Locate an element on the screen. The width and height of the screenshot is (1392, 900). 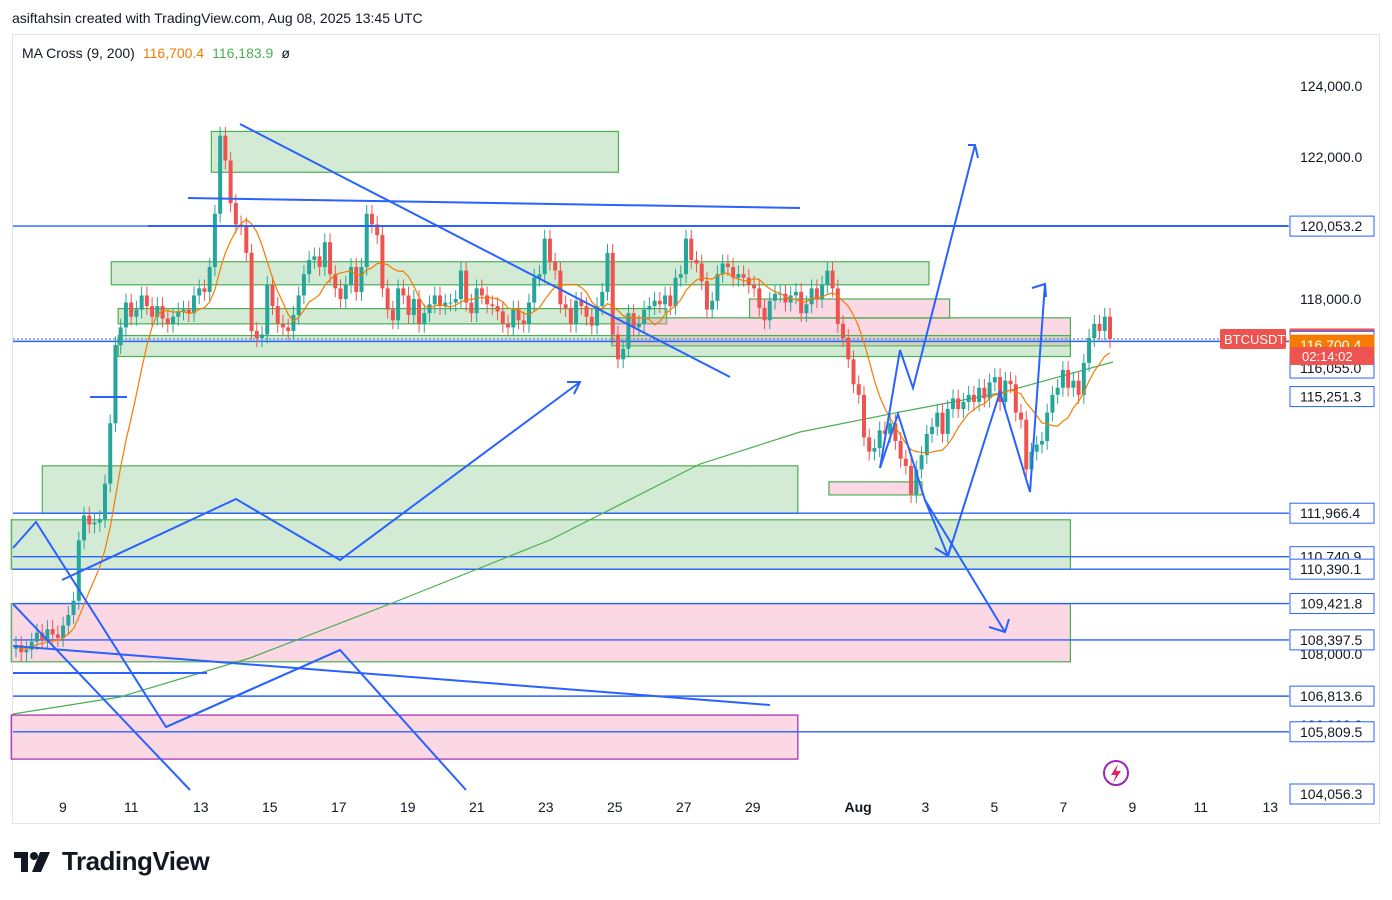
indicator-name: MA Cross (9, 200) is located at coordinates (78, 53).